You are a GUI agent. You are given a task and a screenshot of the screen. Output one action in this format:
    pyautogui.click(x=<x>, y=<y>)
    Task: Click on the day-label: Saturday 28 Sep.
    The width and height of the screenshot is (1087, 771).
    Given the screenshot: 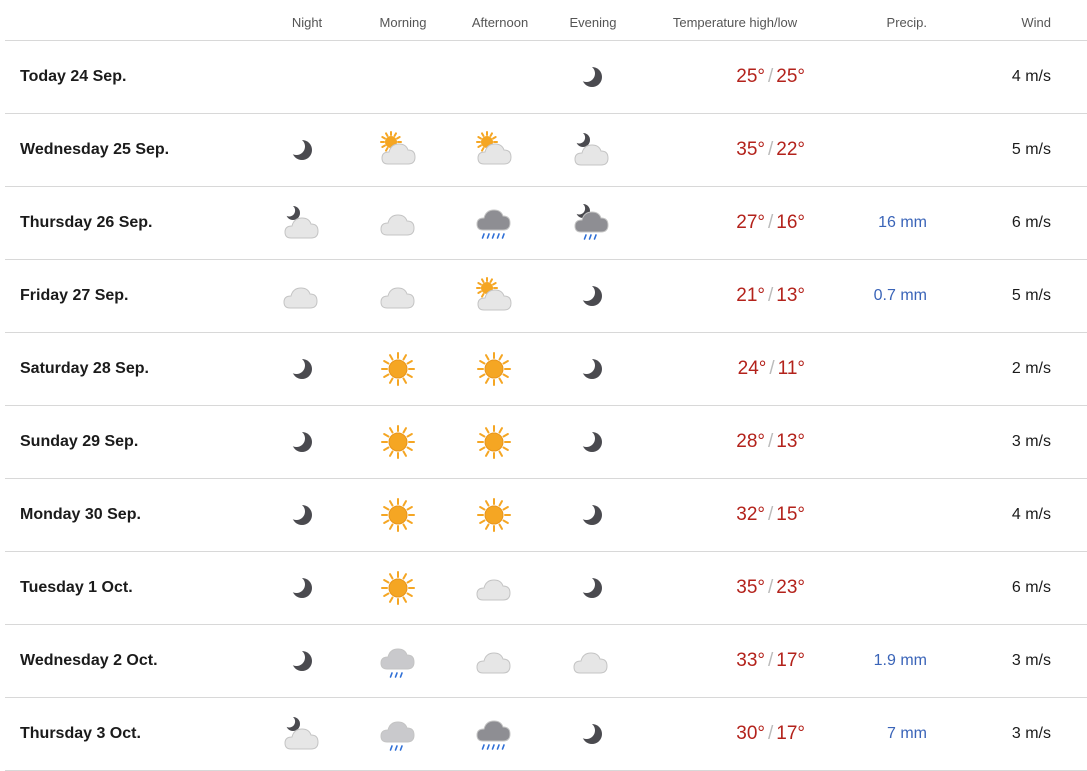 What is the action you would take?
    pyautogui.click(x=84, y=368)
    